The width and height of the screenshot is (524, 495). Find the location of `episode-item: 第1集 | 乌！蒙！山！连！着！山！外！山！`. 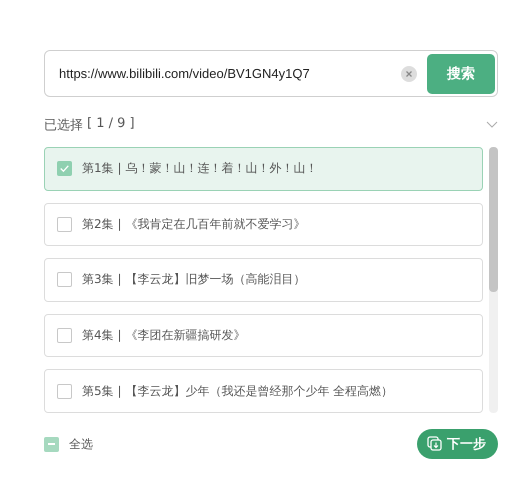

episode-item: 第1集 | 乌！蒙！山！连！着！山！外！山！ is located at coordinates (263, 169).